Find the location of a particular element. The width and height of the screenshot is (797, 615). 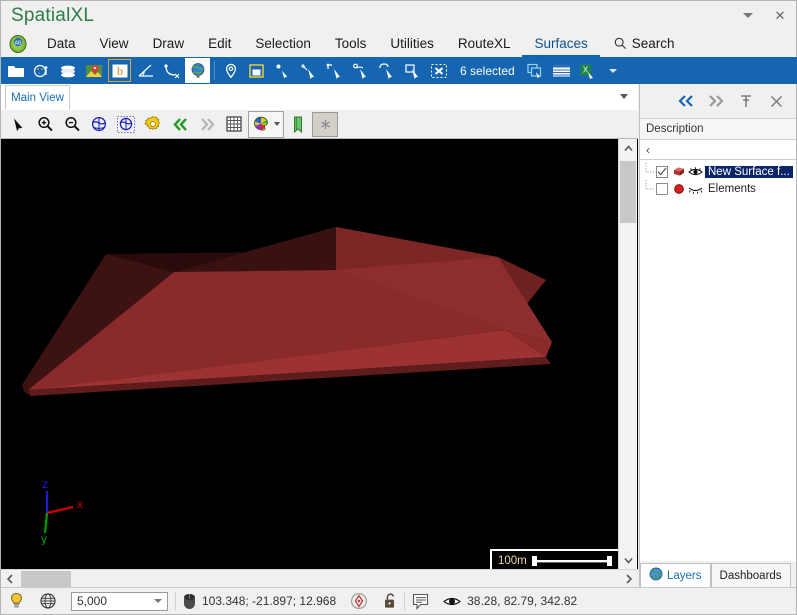

add-node-icon is located at coordinates (334, 70).